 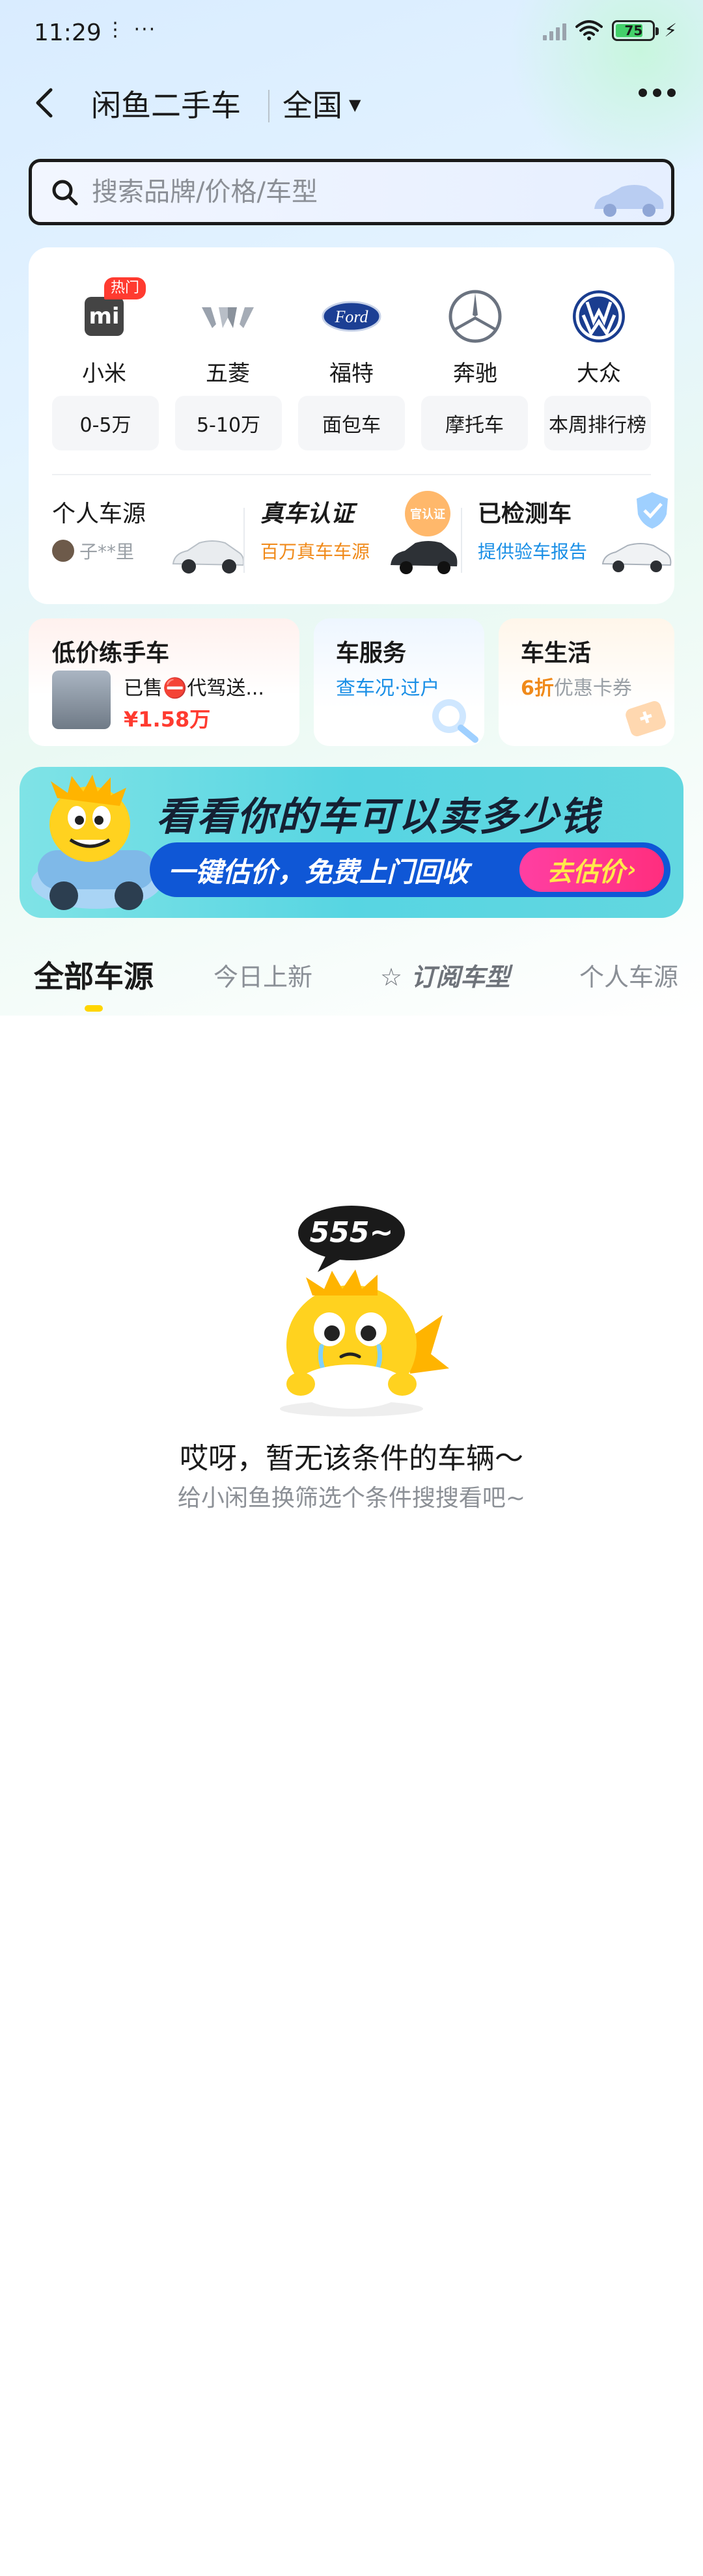 I want to click on certified-badge: 官认证, so click(x=427, y=513).